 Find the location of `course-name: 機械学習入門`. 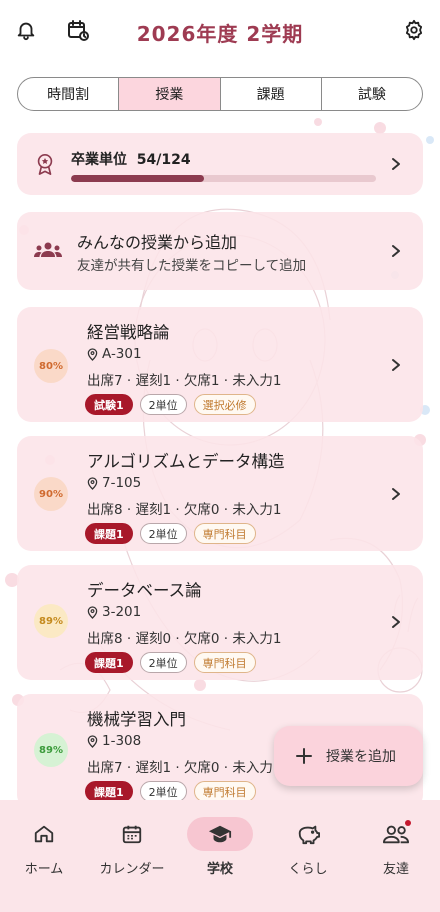

course-name: 機械学習入門 is located at coordinates (136, 719).